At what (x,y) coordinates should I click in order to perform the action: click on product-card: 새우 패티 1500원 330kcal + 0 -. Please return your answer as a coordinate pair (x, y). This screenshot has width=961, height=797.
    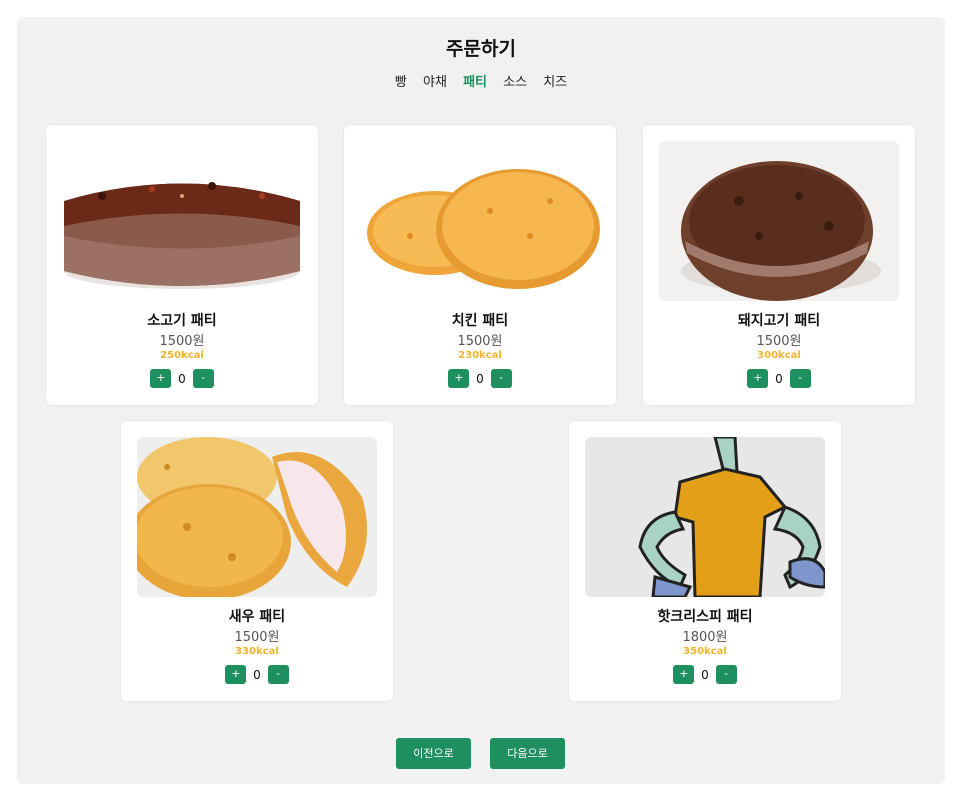
    Looking at the image, I should click on (257, 561).